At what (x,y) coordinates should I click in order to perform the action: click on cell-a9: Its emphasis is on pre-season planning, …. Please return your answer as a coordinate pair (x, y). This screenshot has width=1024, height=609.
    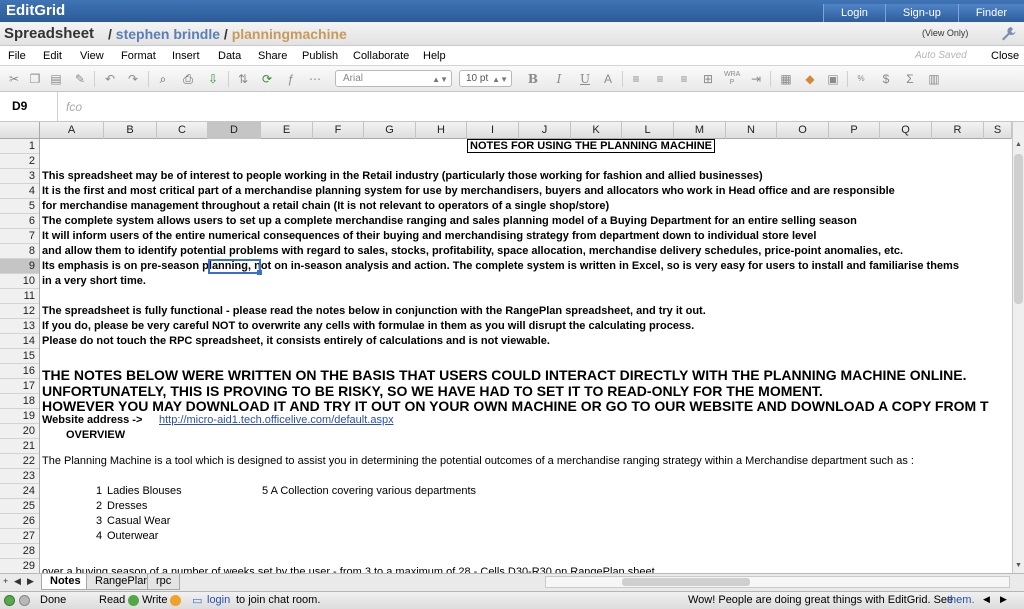
    Looking at the image, I should click on (500, 266).